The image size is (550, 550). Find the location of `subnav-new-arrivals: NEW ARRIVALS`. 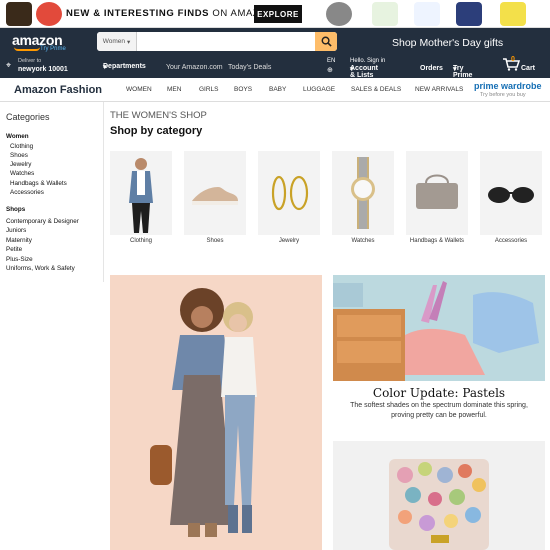

subnav-new-arrivals: NEW ARRIVALS is located at coordinates (439, 89).